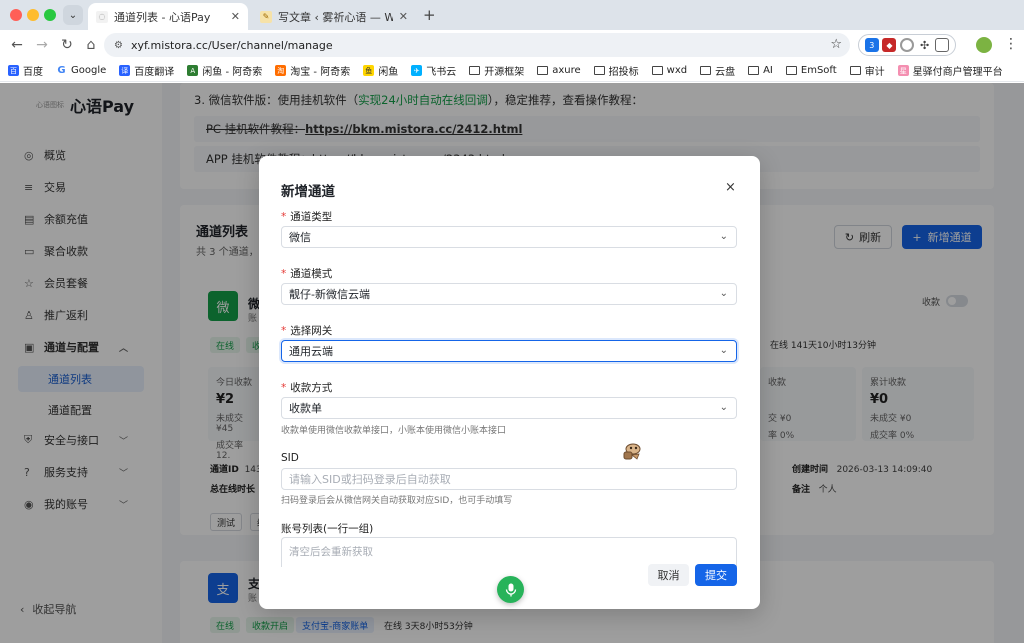  I want to click on bookmark-item: 鱼闲鱼, so click(380, 70).